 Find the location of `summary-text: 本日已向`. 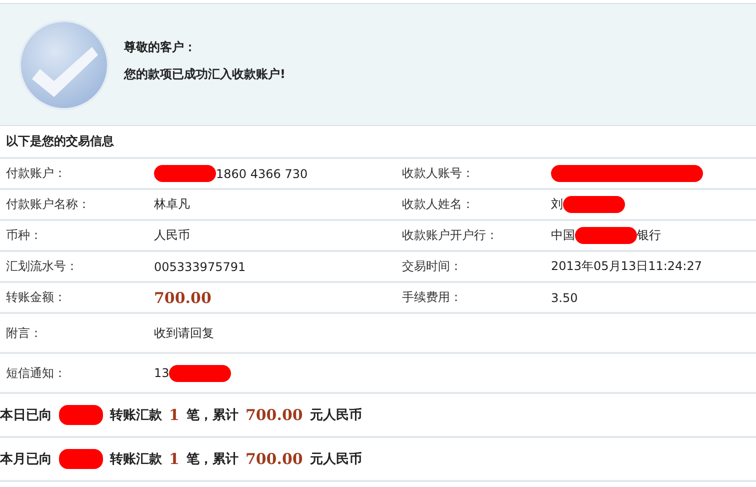

summary-text: 本日已向 is located at coordinates (26, 415).